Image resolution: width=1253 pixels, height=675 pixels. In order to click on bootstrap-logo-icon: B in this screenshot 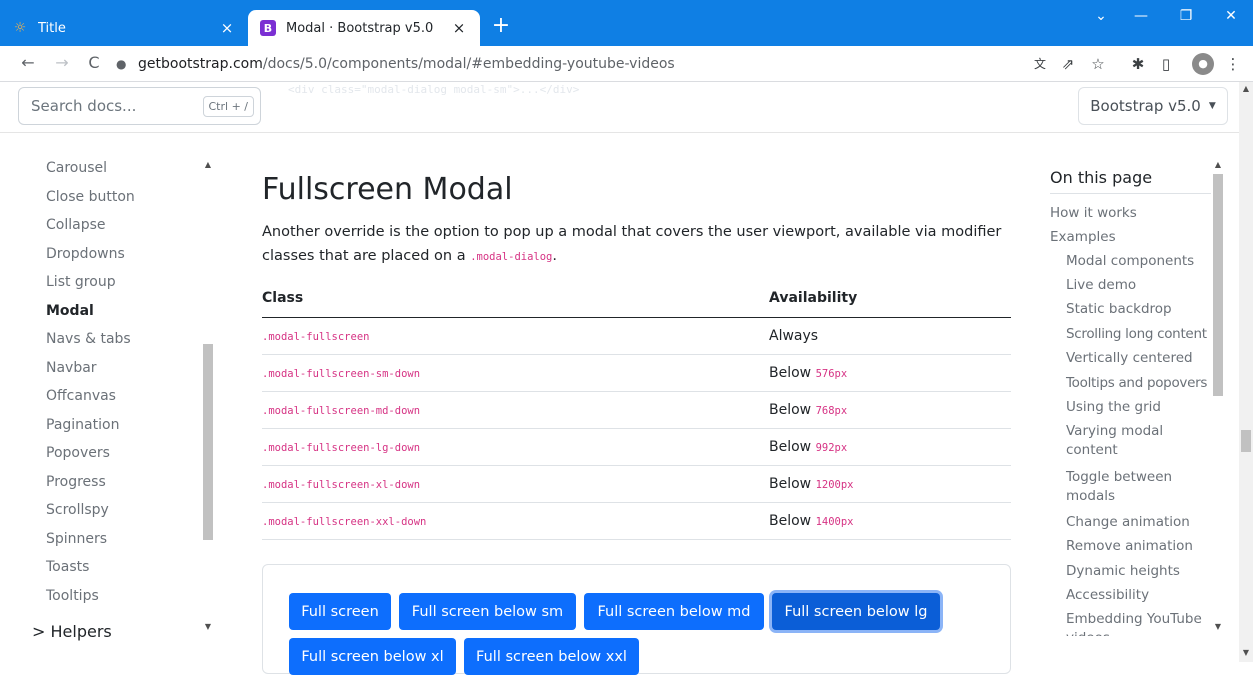, I will do `click(268, 28)`.